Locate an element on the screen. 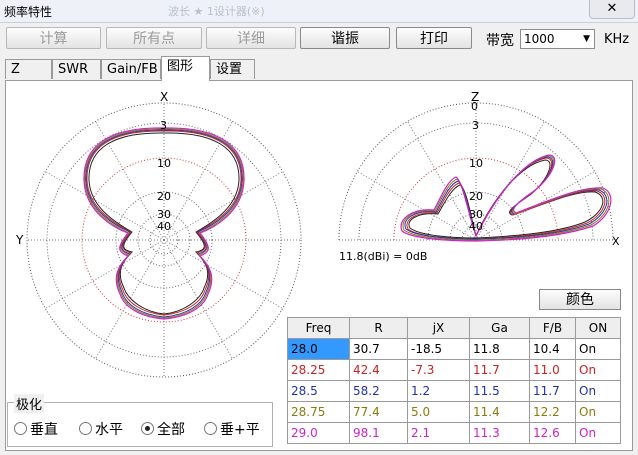  radio-dot-horizontal is located at coordinates (85, 428).